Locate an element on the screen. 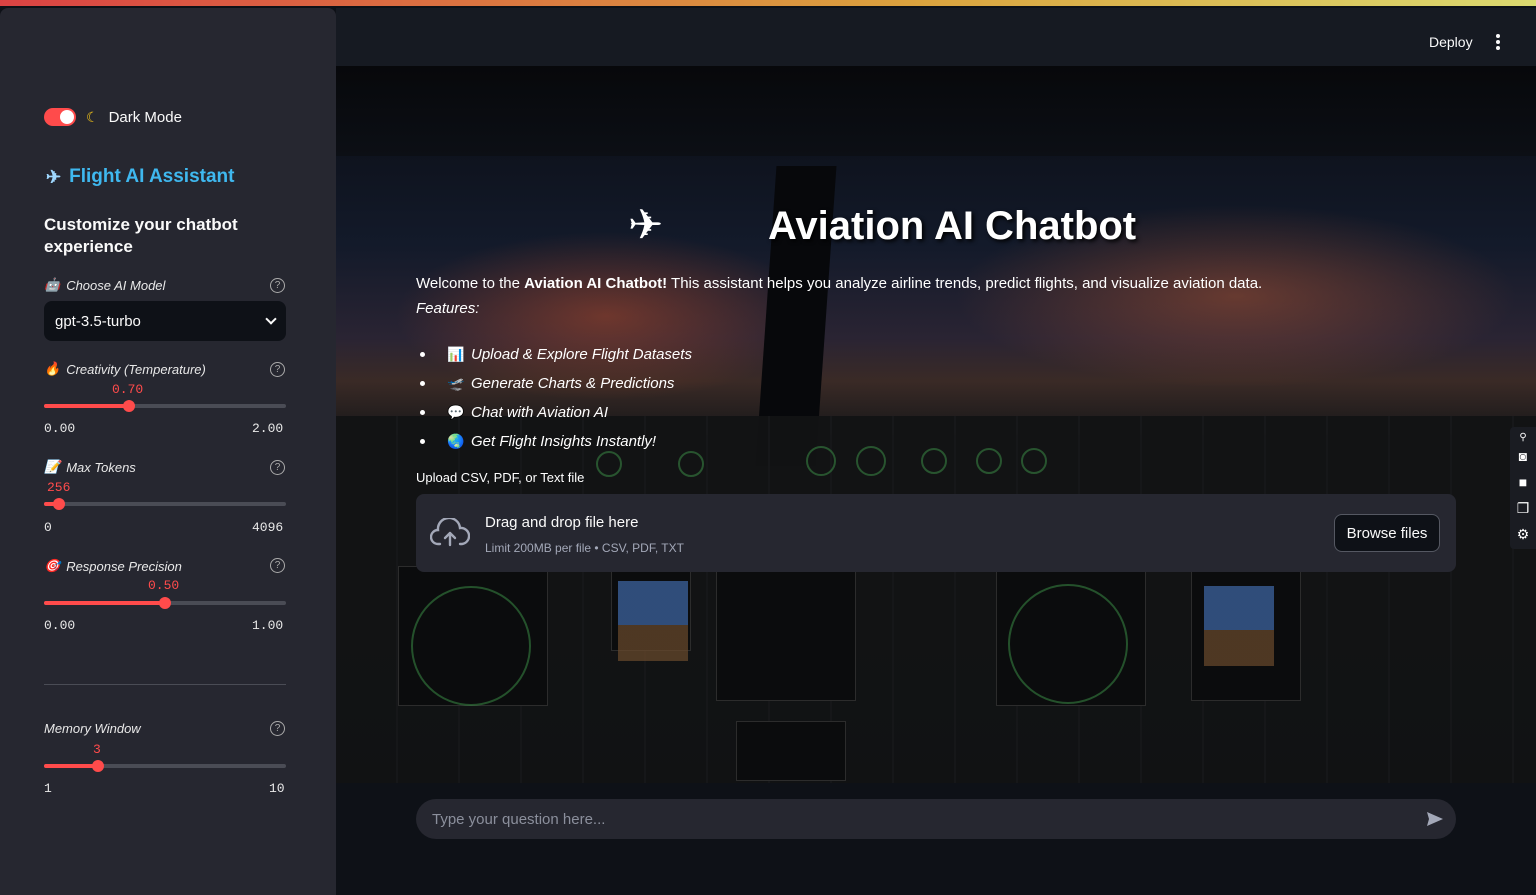 The image size is (1536, 895). browse-files-button: Browse files is located at coordinates (1387, 533).